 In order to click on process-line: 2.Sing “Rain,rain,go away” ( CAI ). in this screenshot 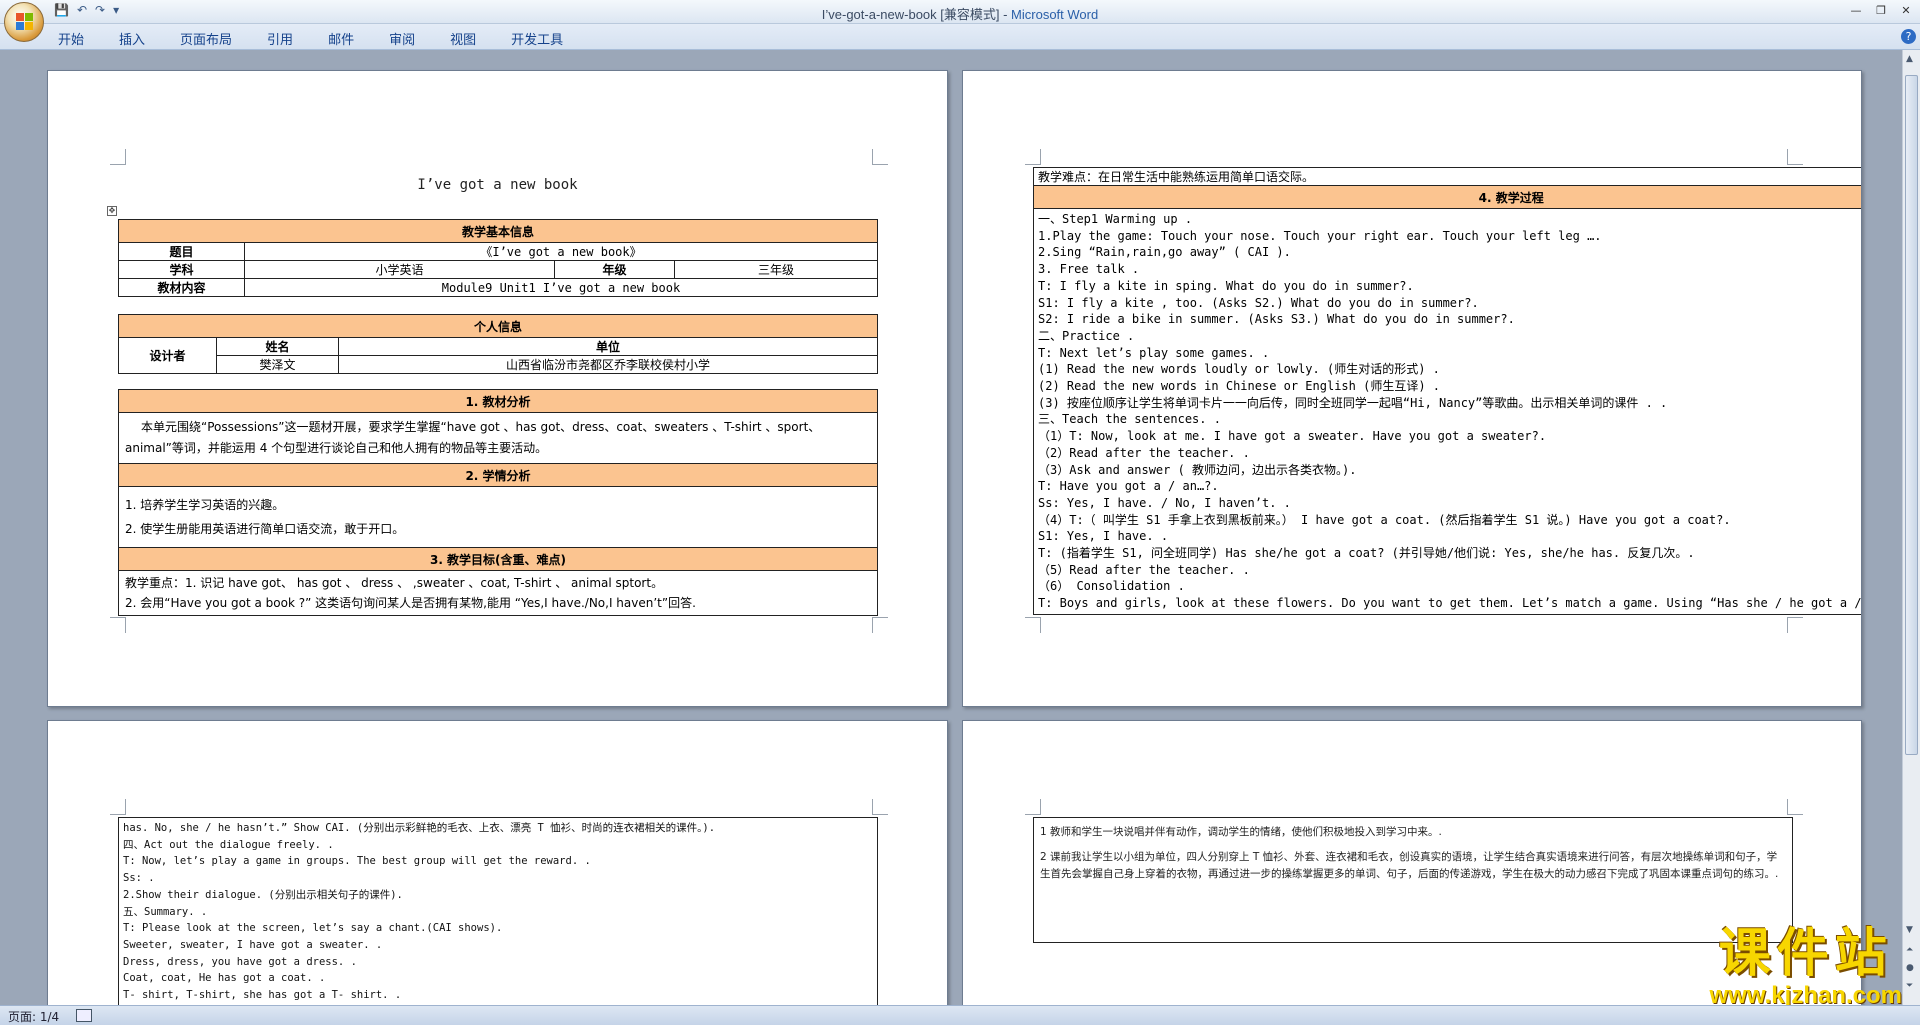, I will do `click(1164, 252)`.